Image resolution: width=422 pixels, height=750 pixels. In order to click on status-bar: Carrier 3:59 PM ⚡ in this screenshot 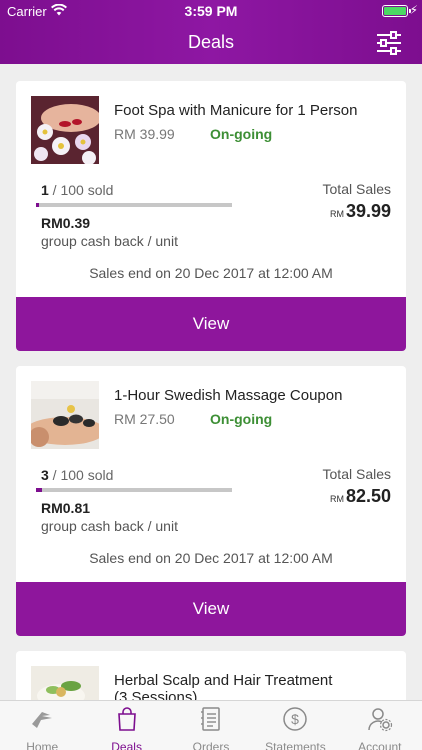, I will do `click(211, 11)`.